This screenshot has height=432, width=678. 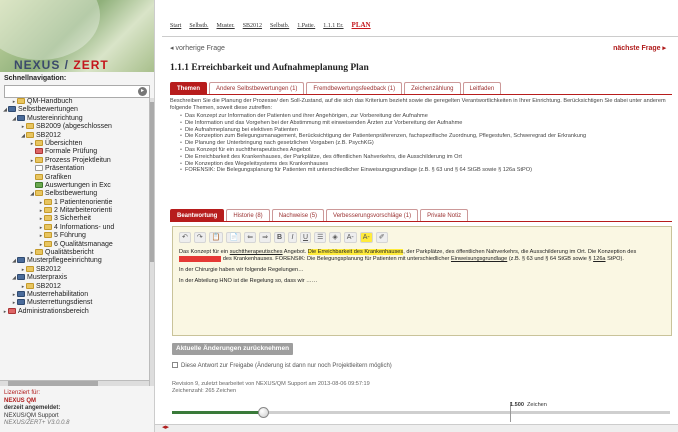 What do you see at coordinates (226, 26) in the screenshot?
I see `breadcrumb-item: Muster.` at bounding box center [226, 26].